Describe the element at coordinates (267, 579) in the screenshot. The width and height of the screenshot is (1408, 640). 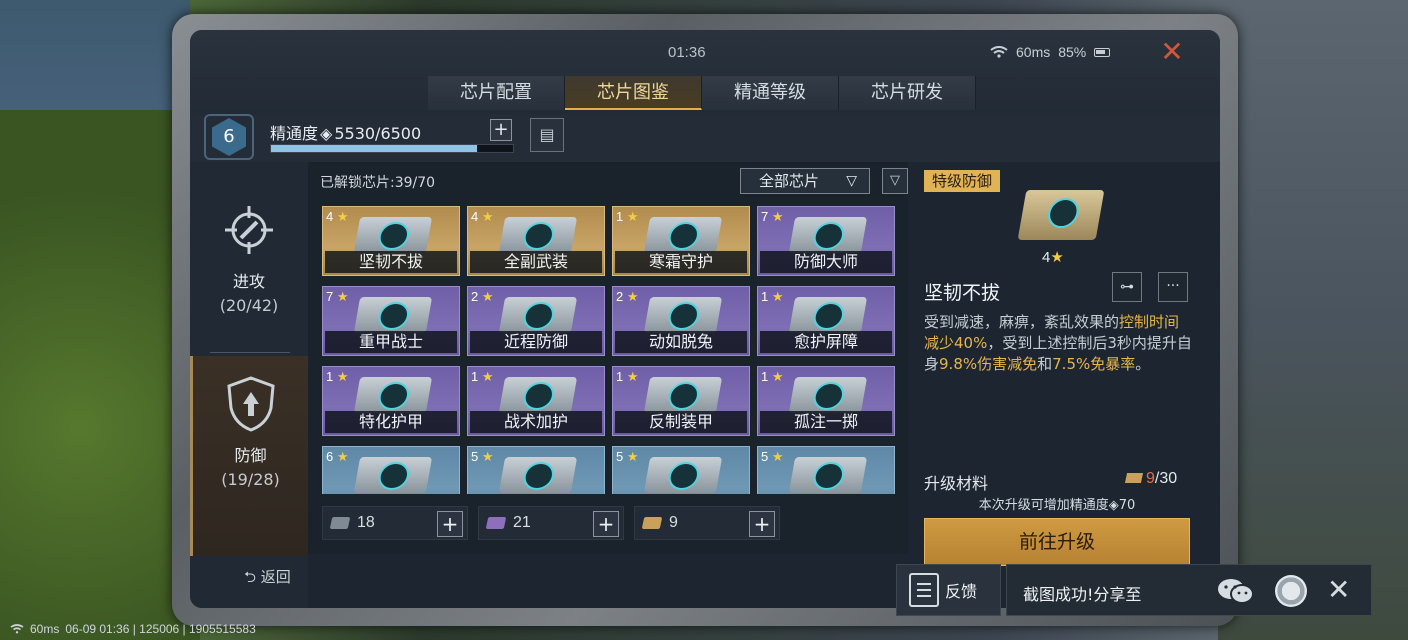
I see `back-button: ⮌ 返回` at that location.